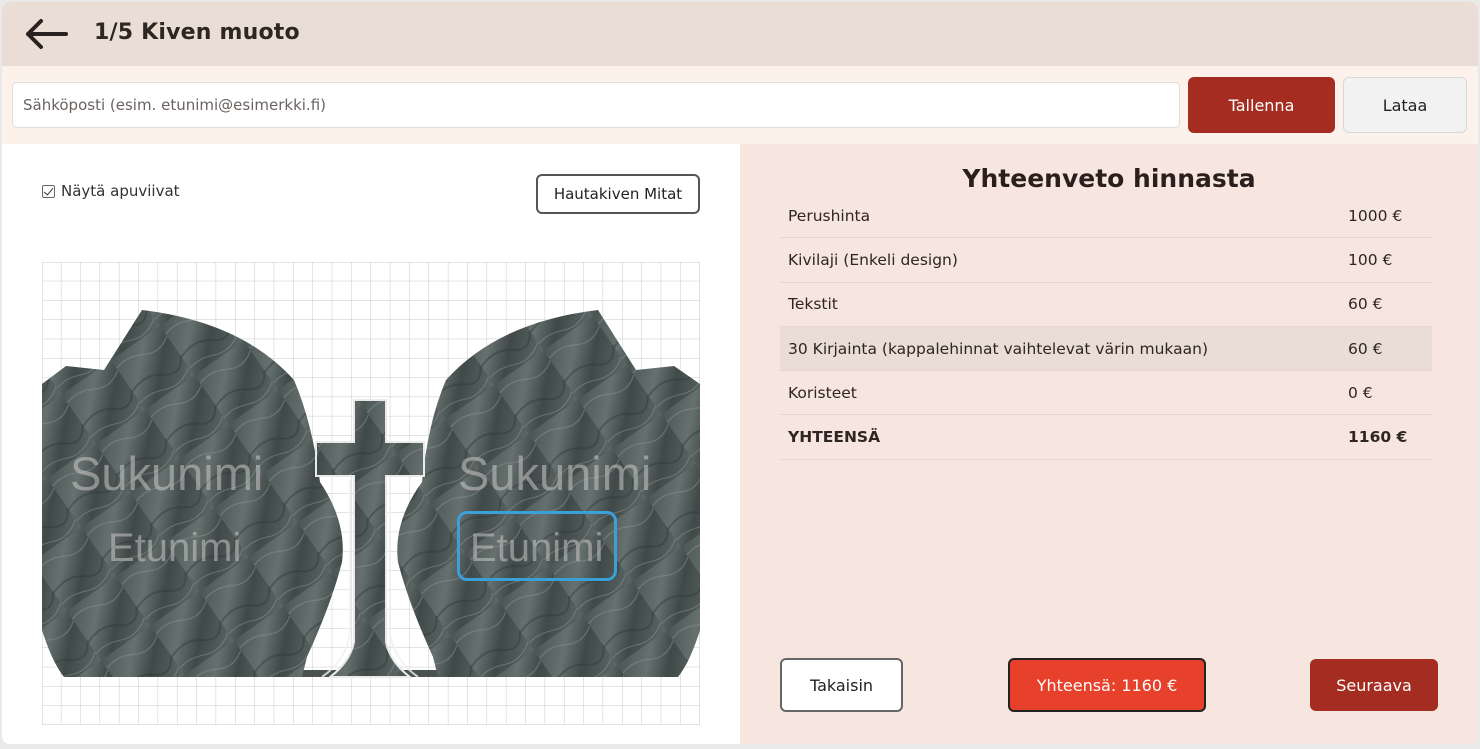  Describe the element at coordinates (822, 392) in the screenshot. I see `row-label: Koristeet` at that location.